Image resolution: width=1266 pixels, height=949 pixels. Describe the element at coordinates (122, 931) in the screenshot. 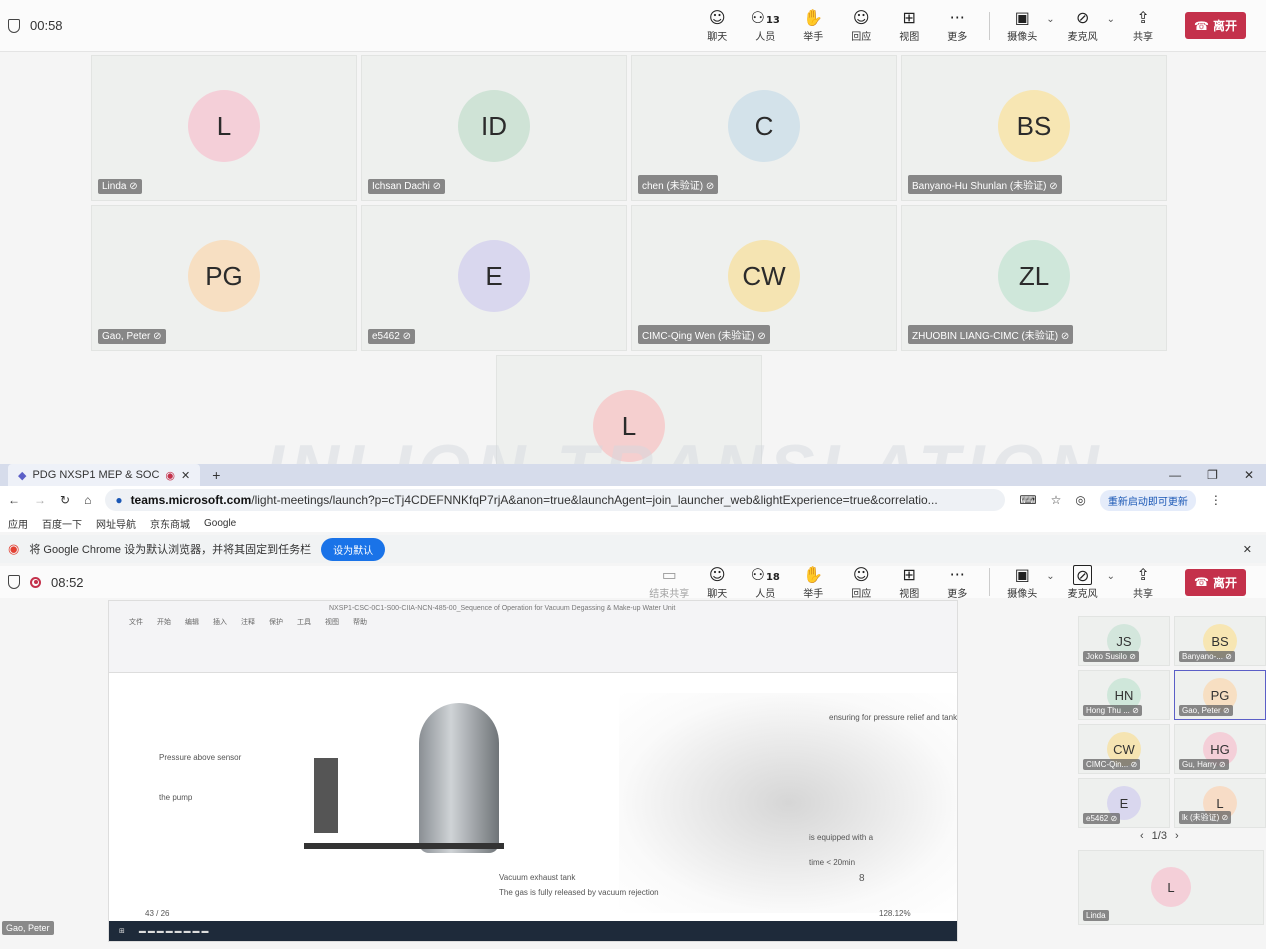

I see `start-icon: ⊞` at that location.